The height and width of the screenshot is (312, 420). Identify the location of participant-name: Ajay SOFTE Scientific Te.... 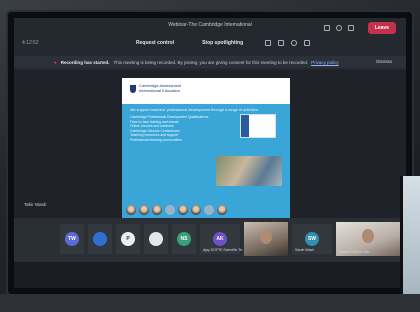
(224, 250).